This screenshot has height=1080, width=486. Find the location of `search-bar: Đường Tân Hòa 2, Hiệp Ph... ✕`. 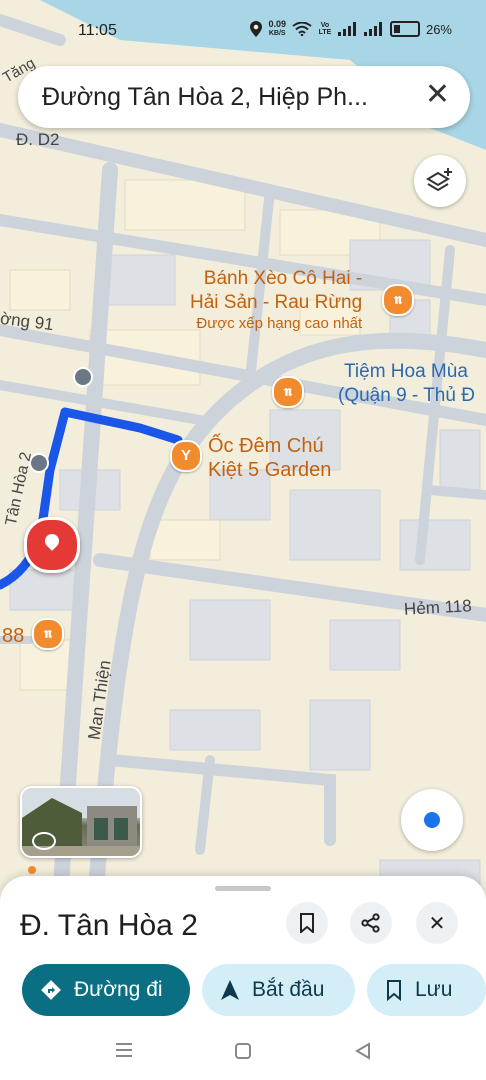

search-bar: Đường Tân Hòa 2, Hiệp Ph... ✕ is located at coordinates (244, 97).